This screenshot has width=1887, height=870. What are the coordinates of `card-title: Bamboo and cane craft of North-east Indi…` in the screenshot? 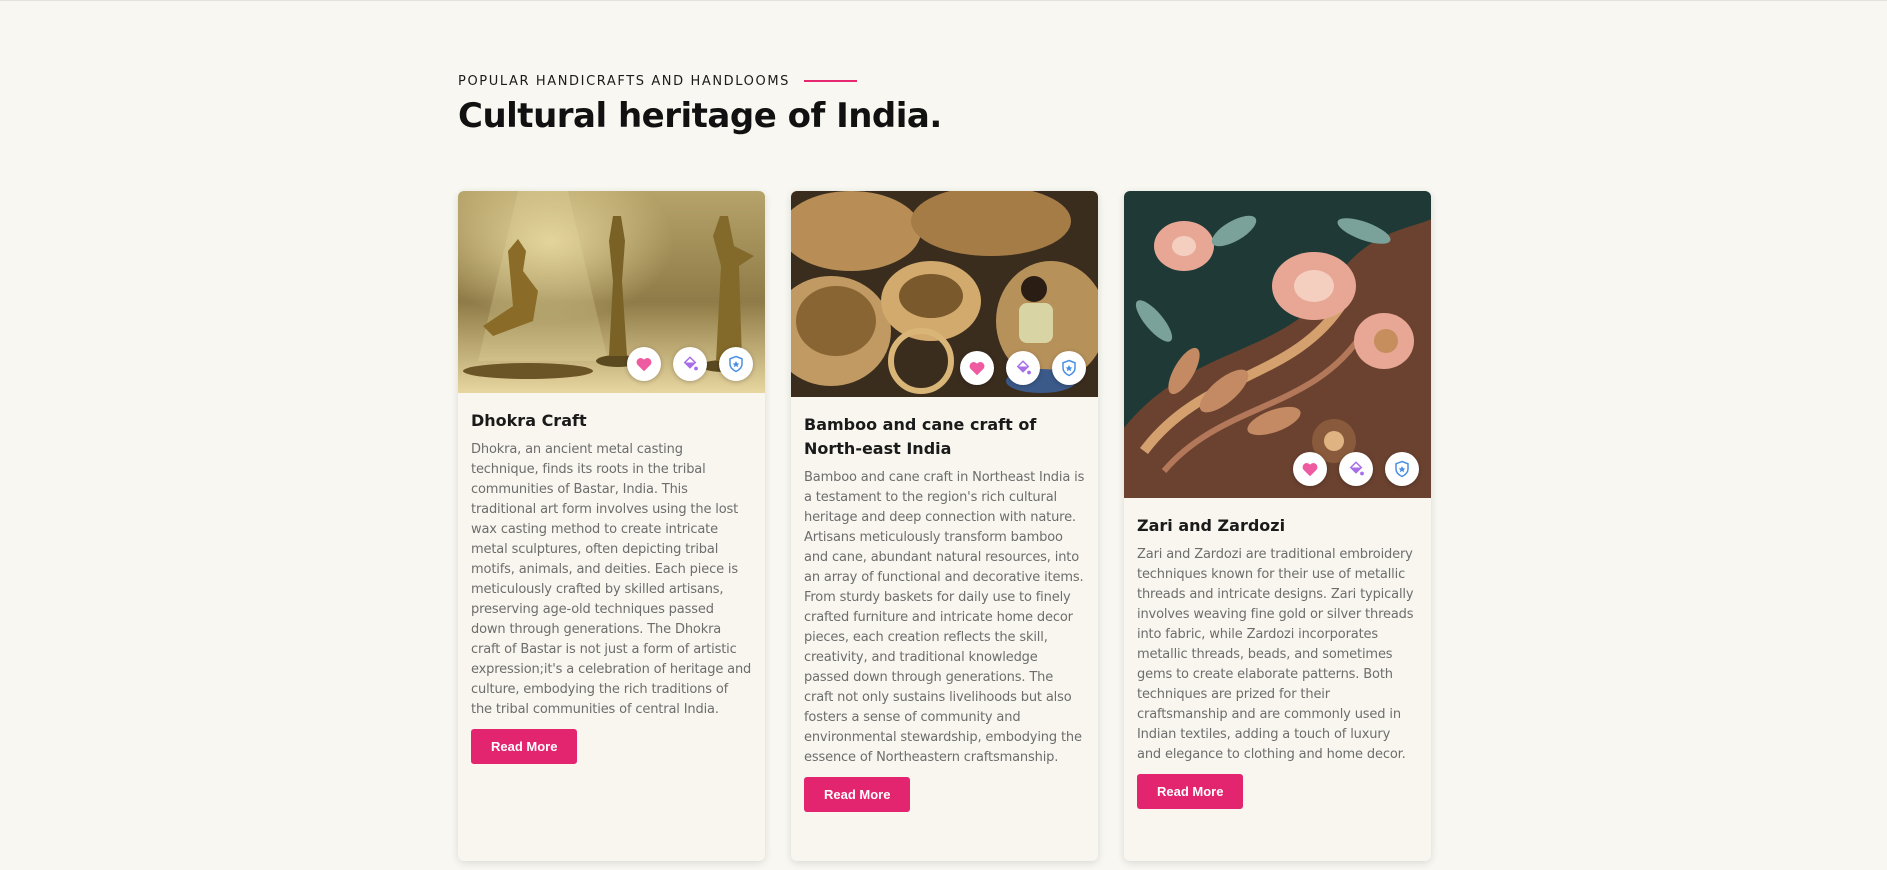 It's located at (920, 436).